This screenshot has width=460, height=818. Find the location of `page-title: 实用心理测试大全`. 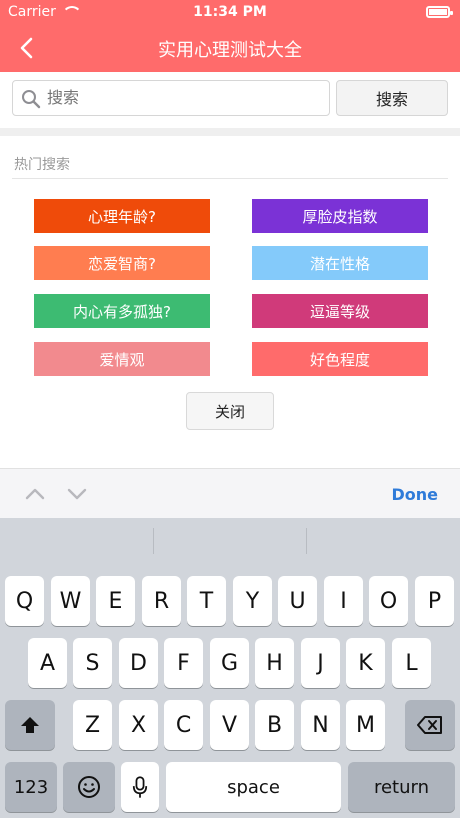

page-title: 实用心理测试大全 is located at coordinates (230, 50).